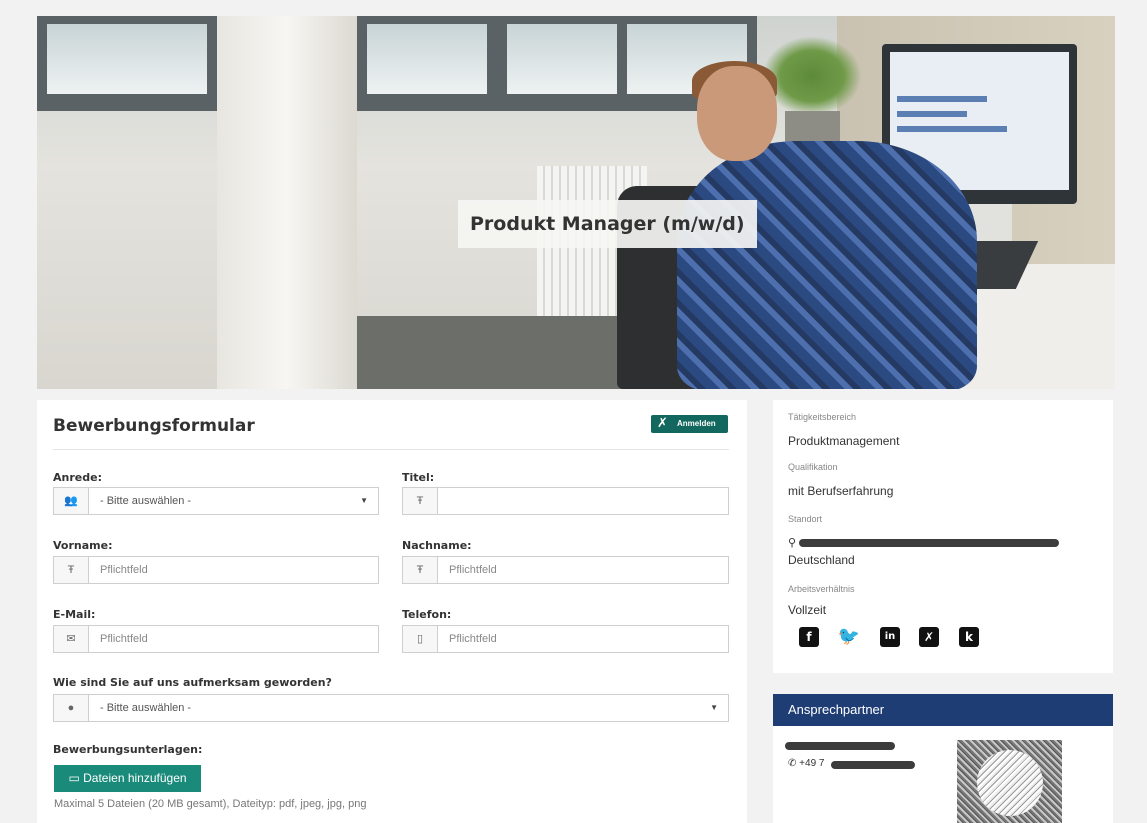 This screenshot has height=823, width=1147. What do you see at coordinates (969, 637) in the screenshot?
I see `kununu-icon: k` at bounding box center [969, 637].